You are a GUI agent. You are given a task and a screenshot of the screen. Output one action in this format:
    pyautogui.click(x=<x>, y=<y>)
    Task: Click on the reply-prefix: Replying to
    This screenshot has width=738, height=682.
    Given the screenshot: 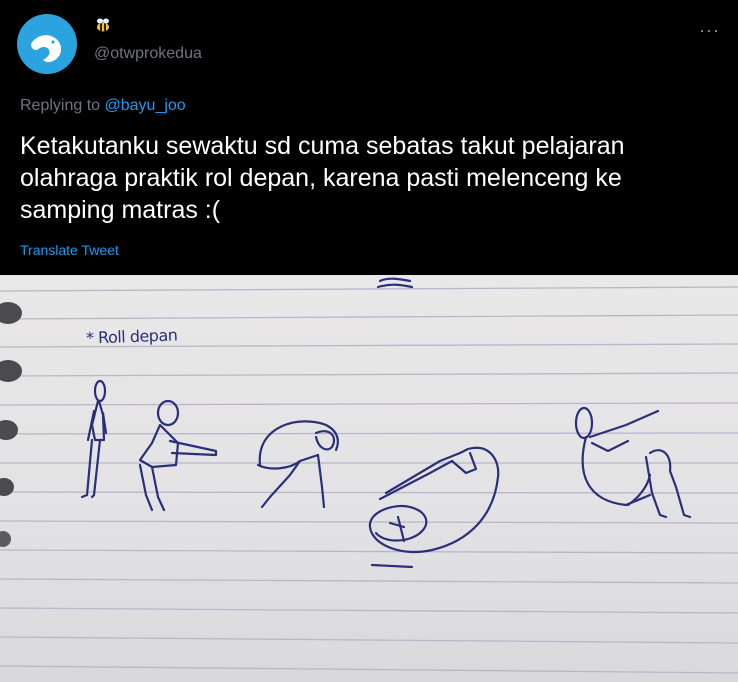 What is the action you would take?
    pyautogui.click(x=62, y=105)
    